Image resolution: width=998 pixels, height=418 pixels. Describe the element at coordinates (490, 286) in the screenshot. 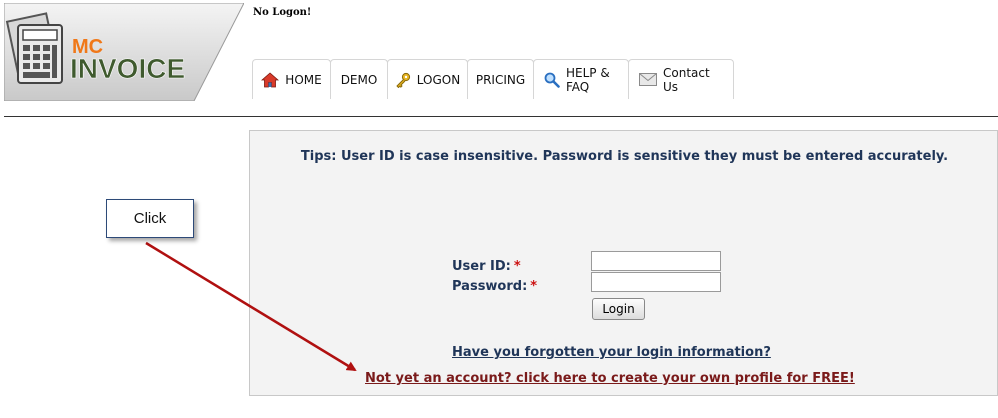

I see `password-label: Password:` at that location.